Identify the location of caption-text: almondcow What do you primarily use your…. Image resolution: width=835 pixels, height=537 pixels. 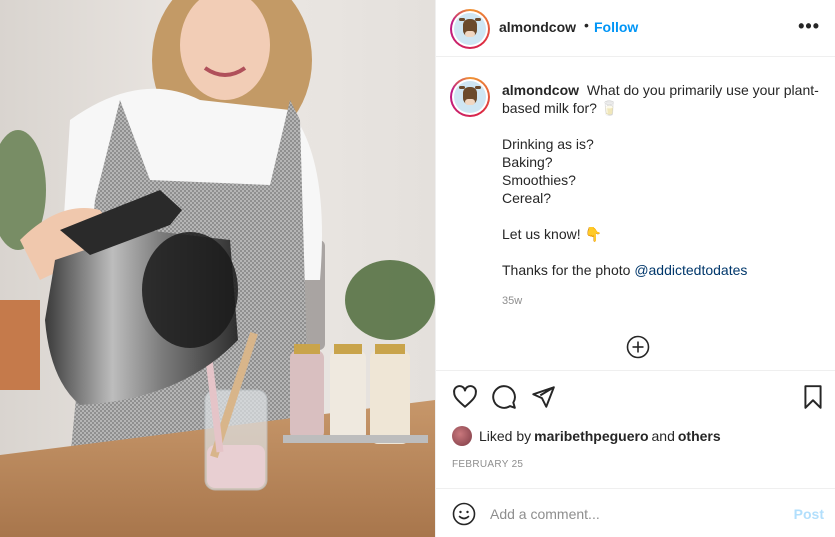
(662, 180).